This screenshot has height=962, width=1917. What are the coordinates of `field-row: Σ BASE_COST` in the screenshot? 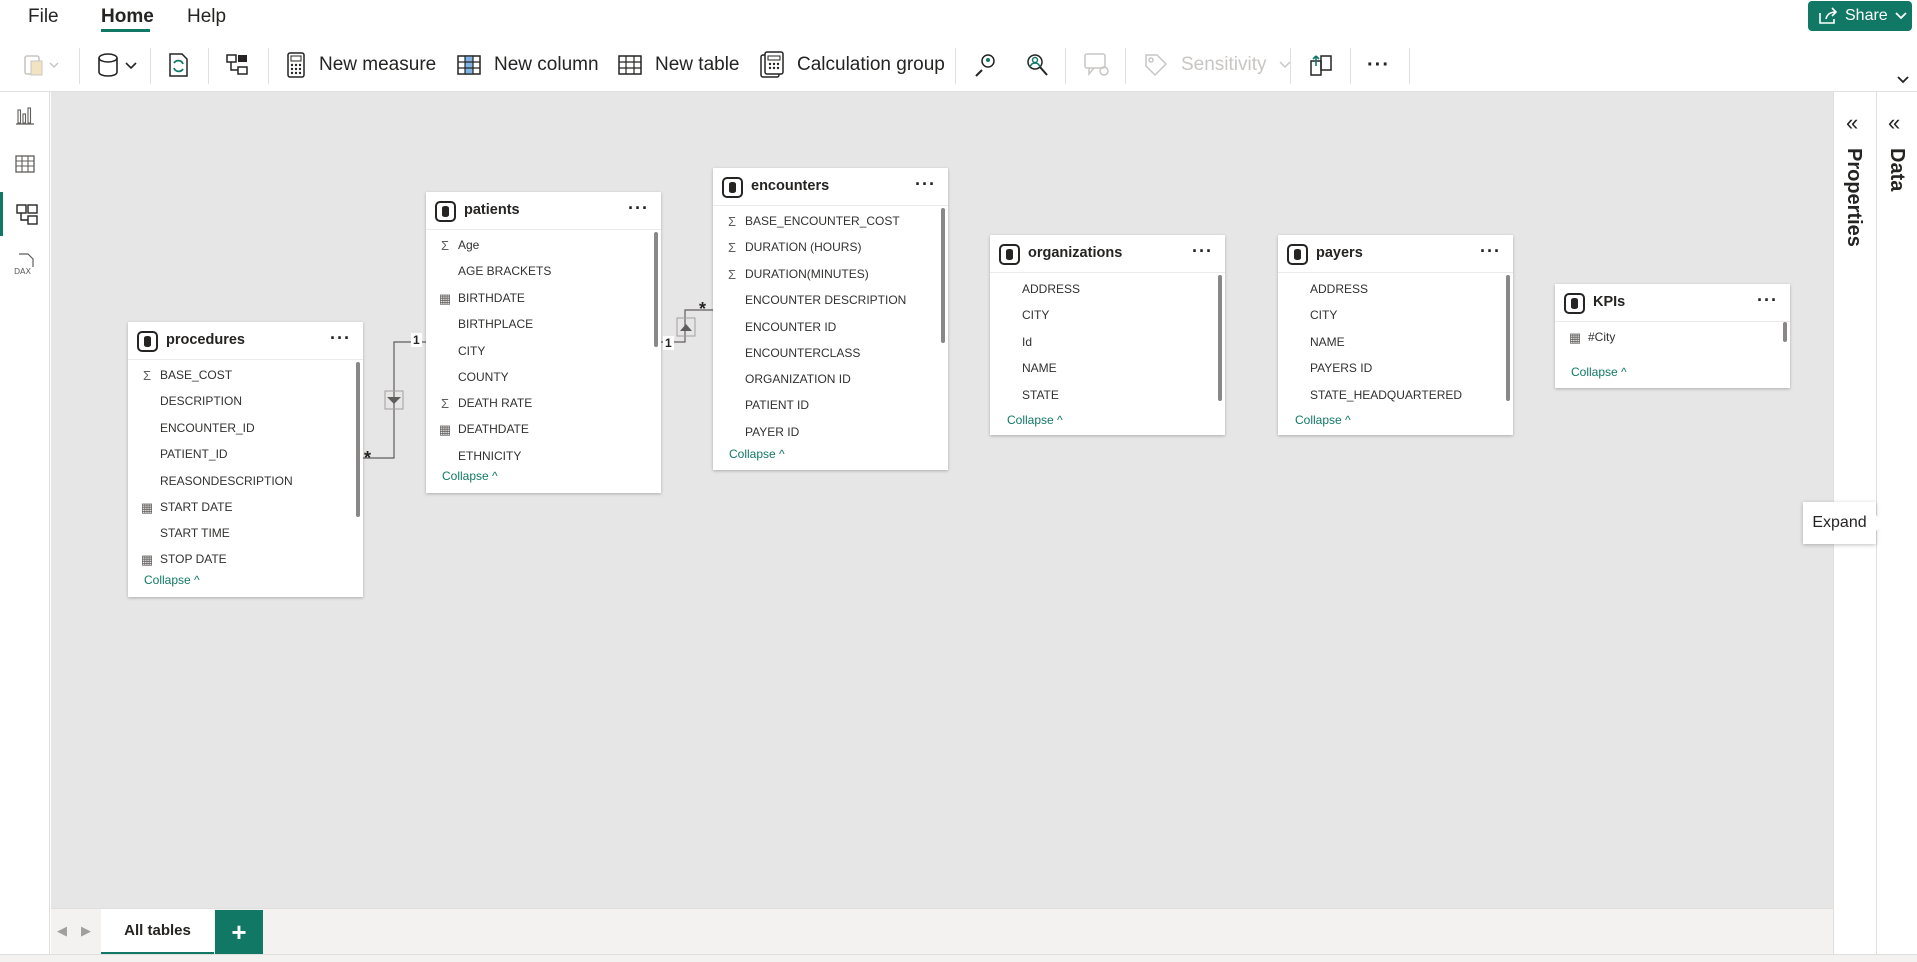 It's located at (187, 375).